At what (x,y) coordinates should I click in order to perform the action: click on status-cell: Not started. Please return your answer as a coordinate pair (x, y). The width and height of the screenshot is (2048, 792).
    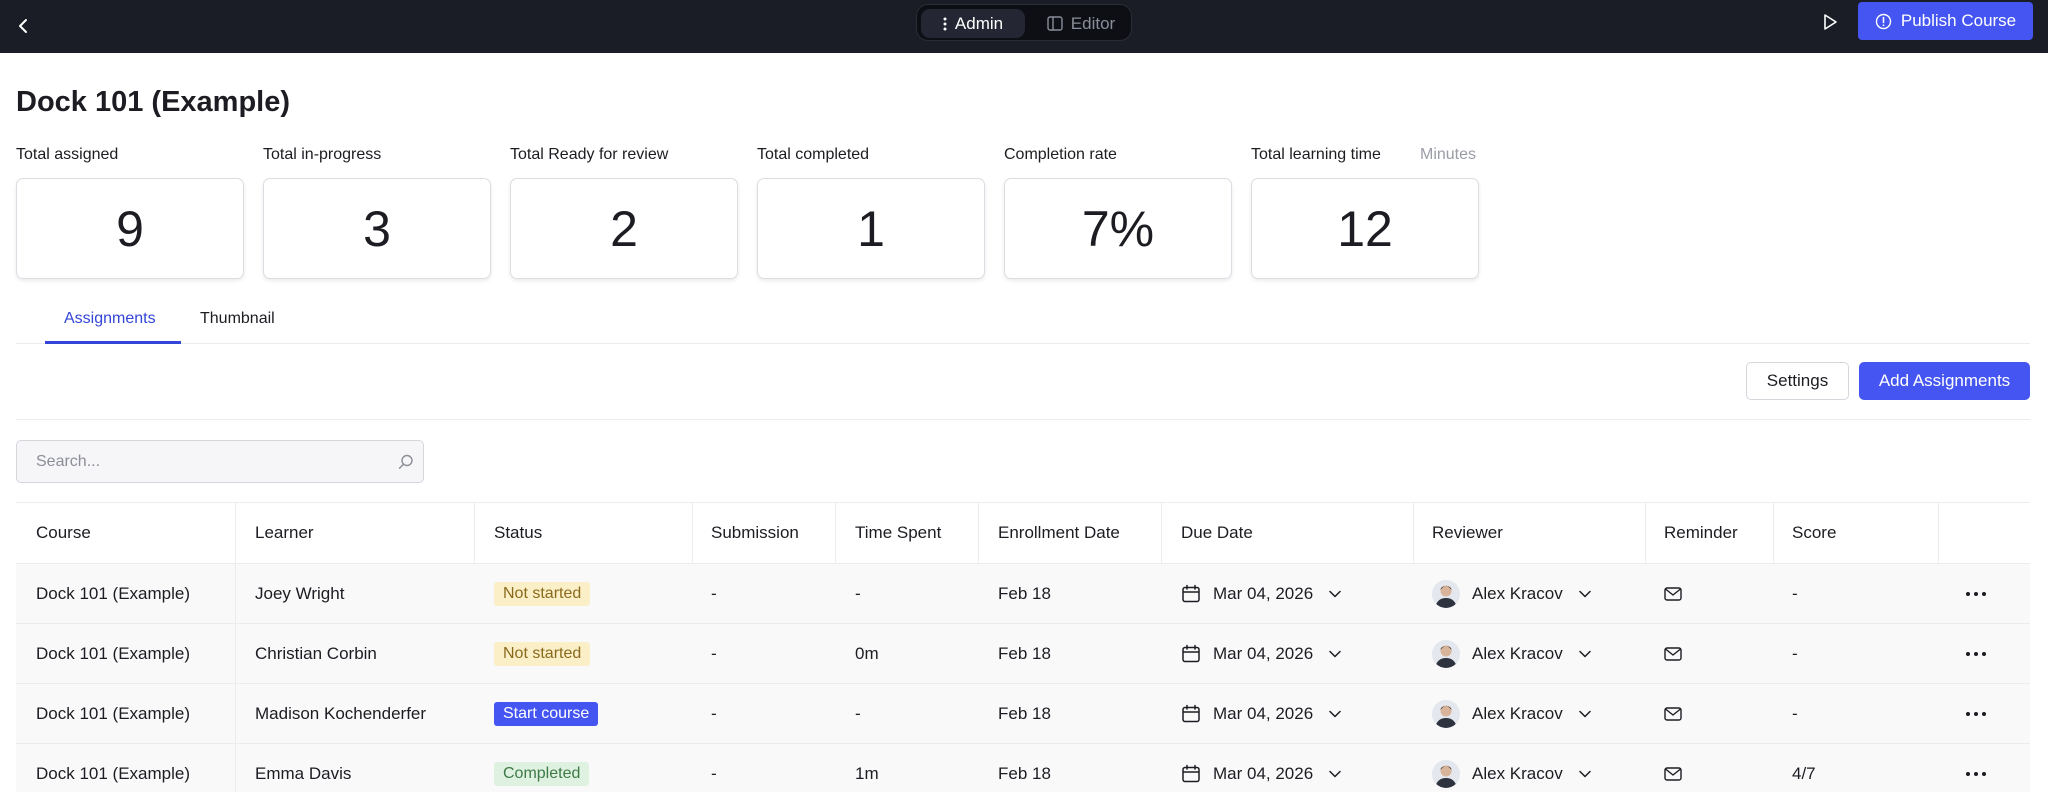
    Looking at the image, I should click on (542, 593).